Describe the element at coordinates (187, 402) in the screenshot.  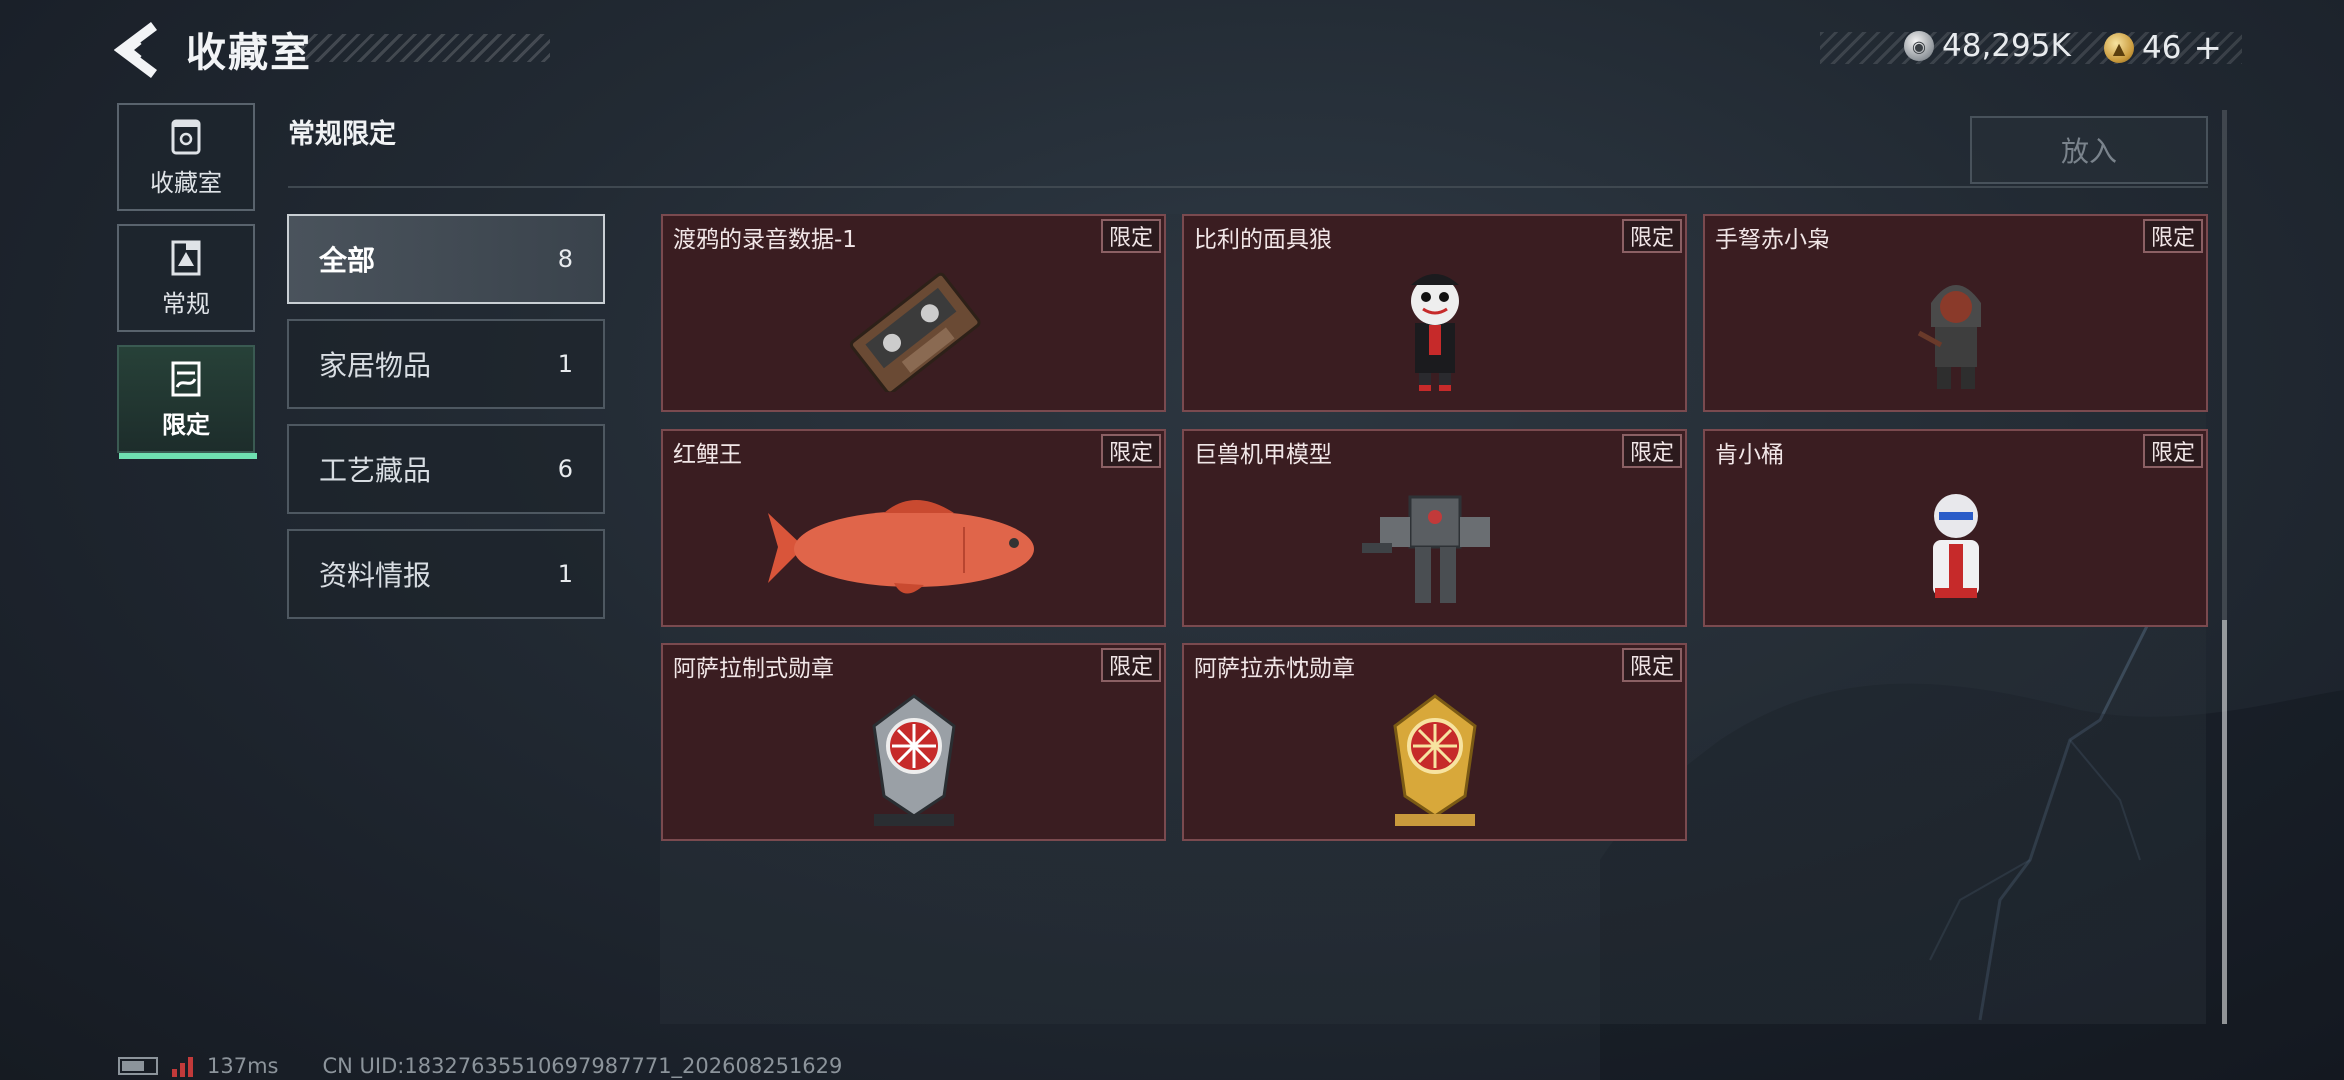
I see `nav-item-limited: 限定` at that location.